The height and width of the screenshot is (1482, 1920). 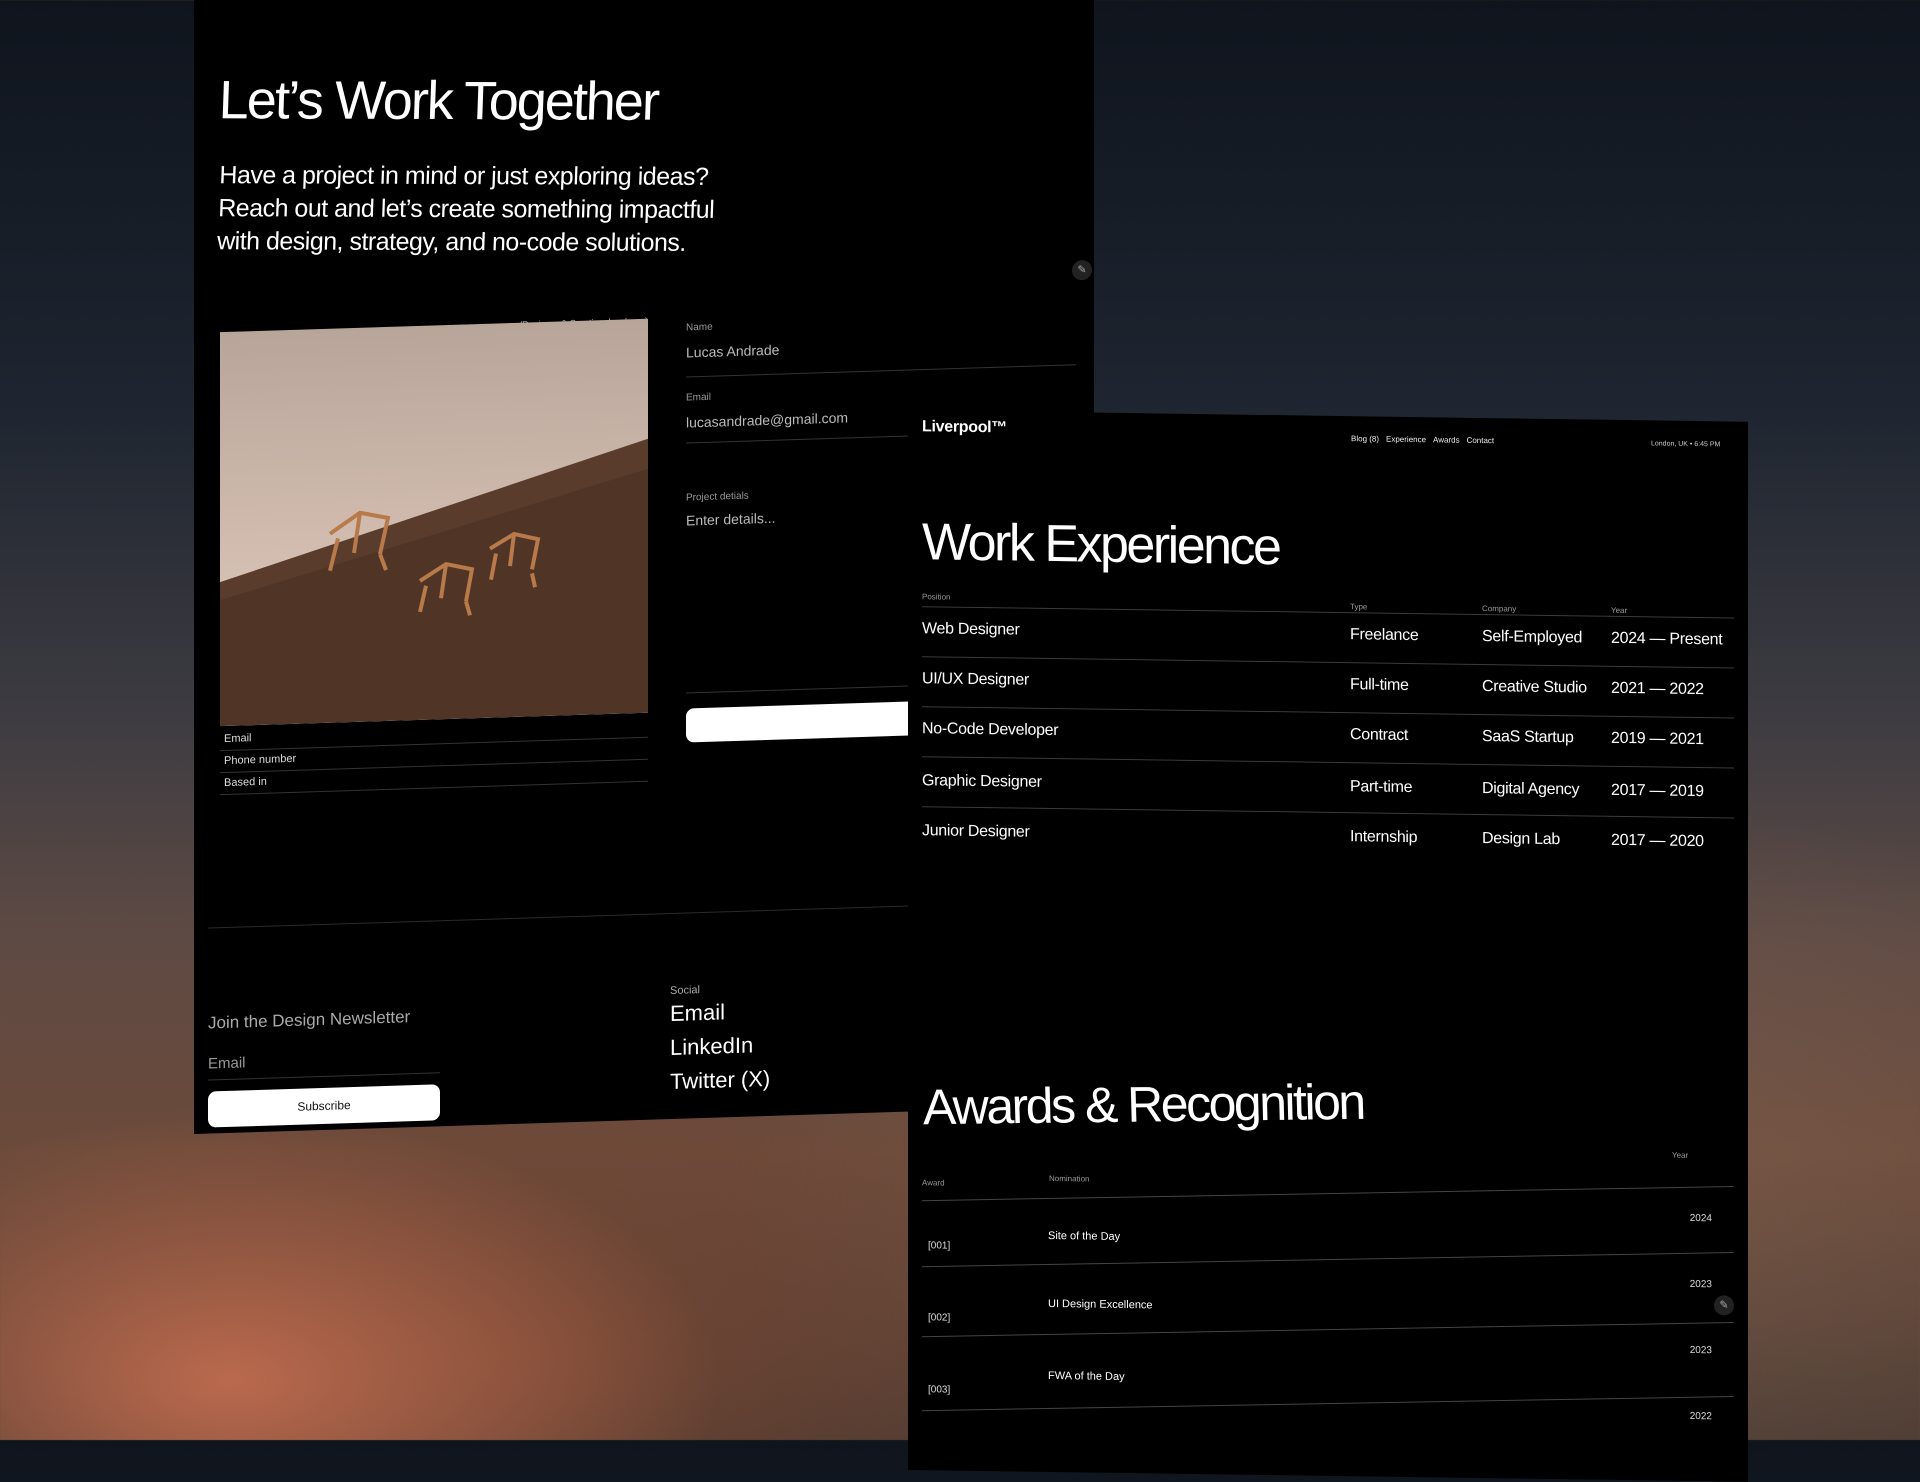 I want to click on chairs-photo, so click(x=434, y=522).